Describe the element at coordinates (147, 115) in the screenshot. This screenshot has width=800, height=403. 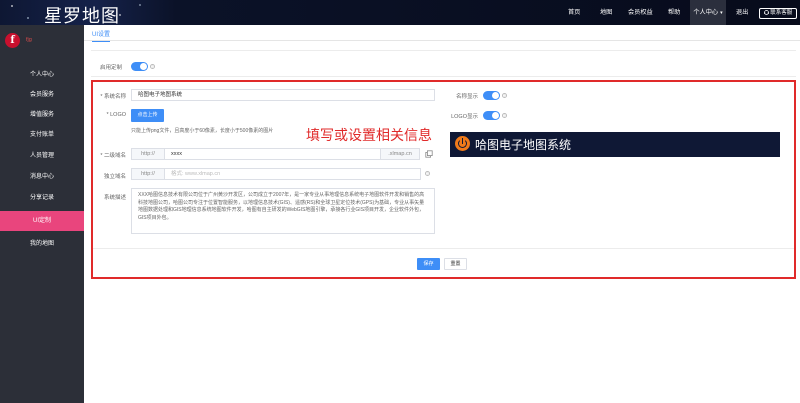
I see `upload-button: 点击上传` at that location.